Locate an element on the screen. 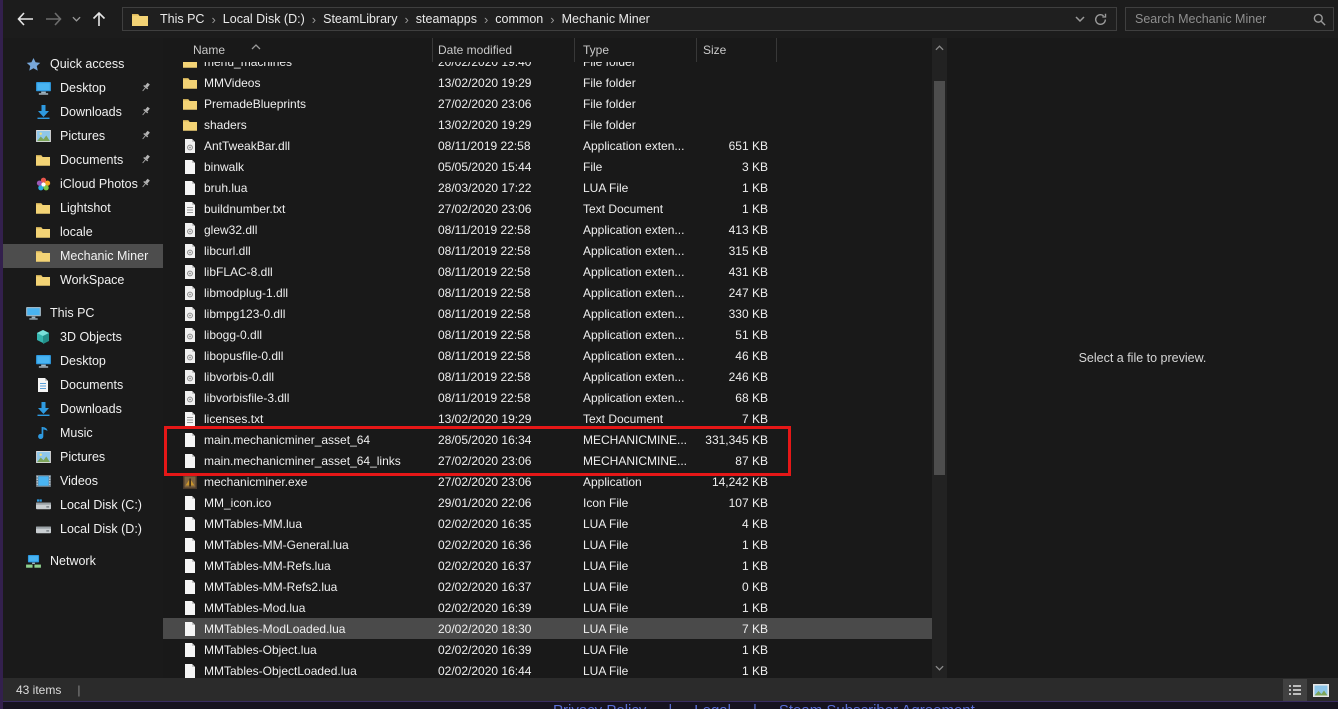 This screenshot has width=1338, height=709. column-header-date-modified: Date modified is located at coordinates (504, 50).